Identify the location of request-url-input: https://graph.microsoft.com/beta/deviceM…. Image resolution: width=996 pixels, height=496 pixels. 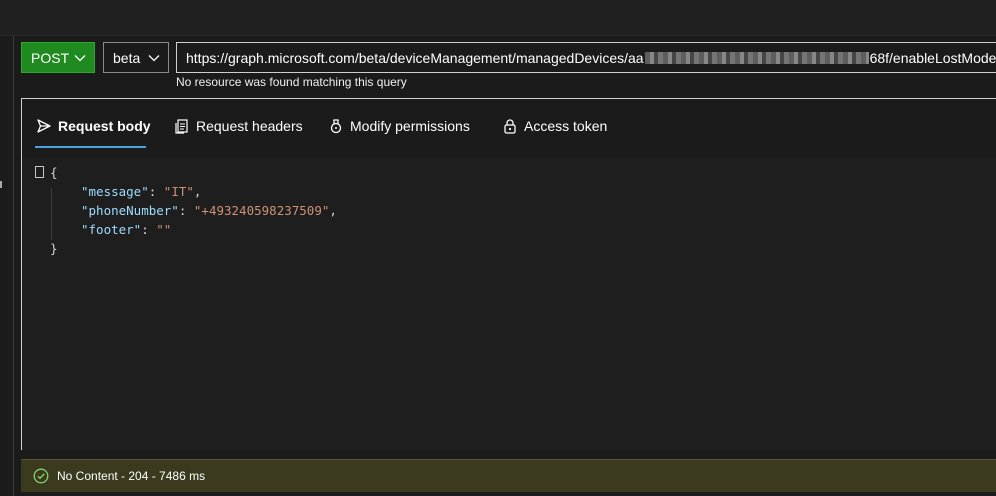
(586, 57).